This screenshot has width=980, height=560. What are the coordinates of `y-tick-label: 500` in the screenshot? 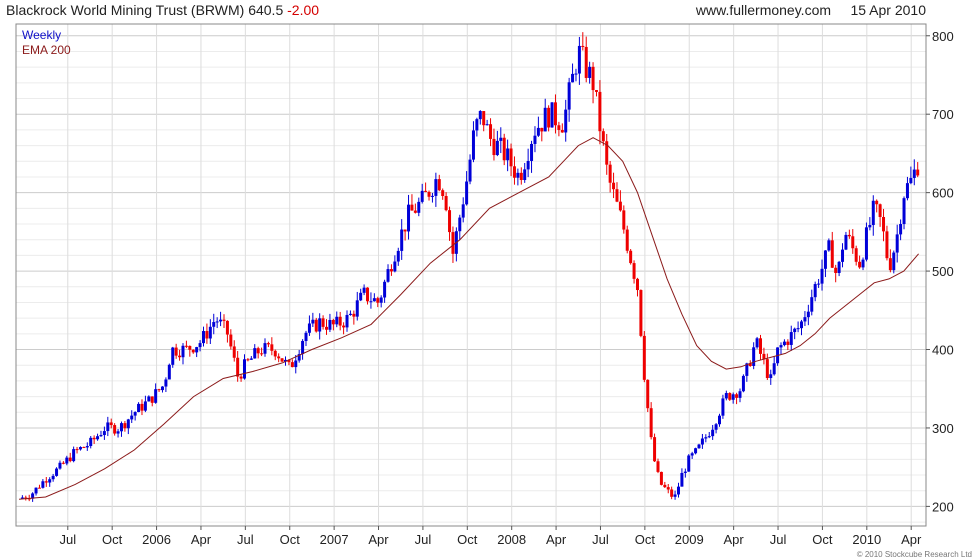 It's located at (943, 271).